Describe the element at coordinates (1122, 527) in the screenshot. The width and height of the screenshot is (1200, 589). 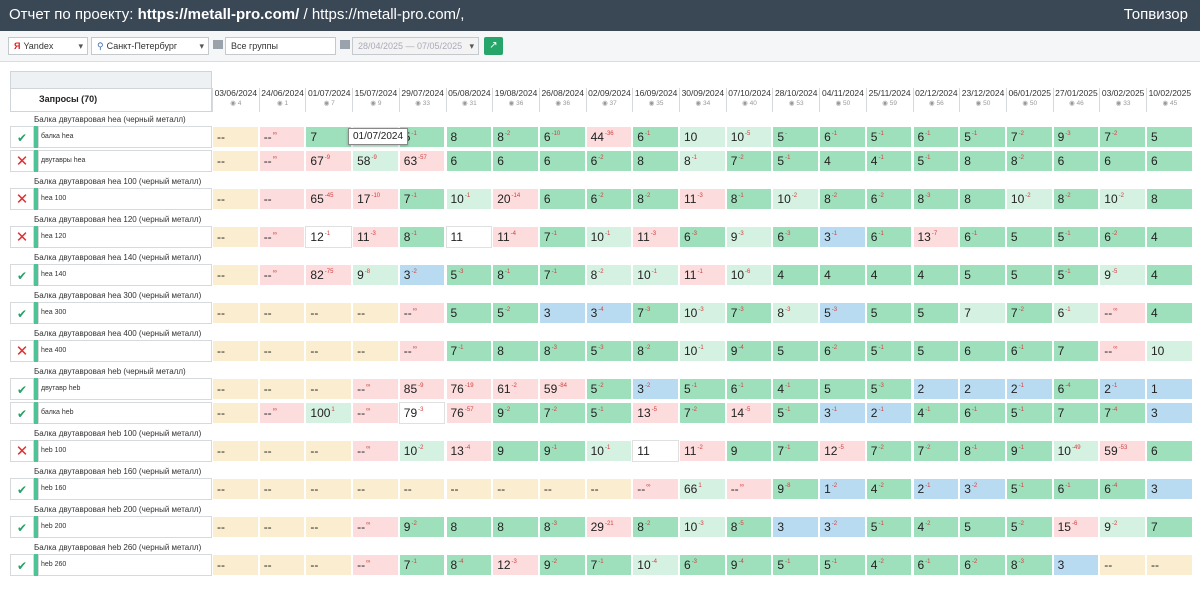
I see `position-cell: 9-2` at that location.